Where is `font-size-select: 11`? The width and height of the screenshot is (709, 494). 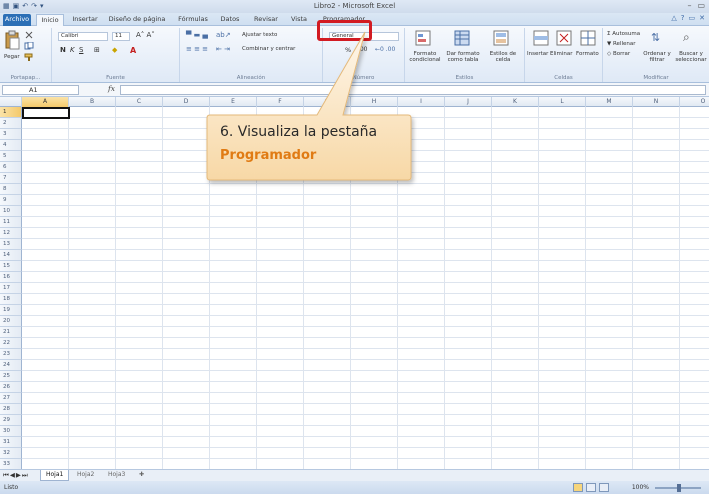
font-size-select: 11 is located at coordinates (121, 36).